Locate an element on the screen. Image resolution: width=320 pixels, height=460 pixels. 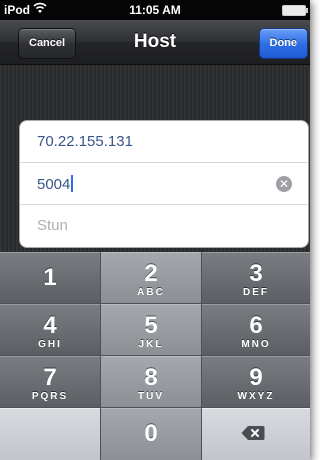
text-caret is located at coordinates (72, 183).